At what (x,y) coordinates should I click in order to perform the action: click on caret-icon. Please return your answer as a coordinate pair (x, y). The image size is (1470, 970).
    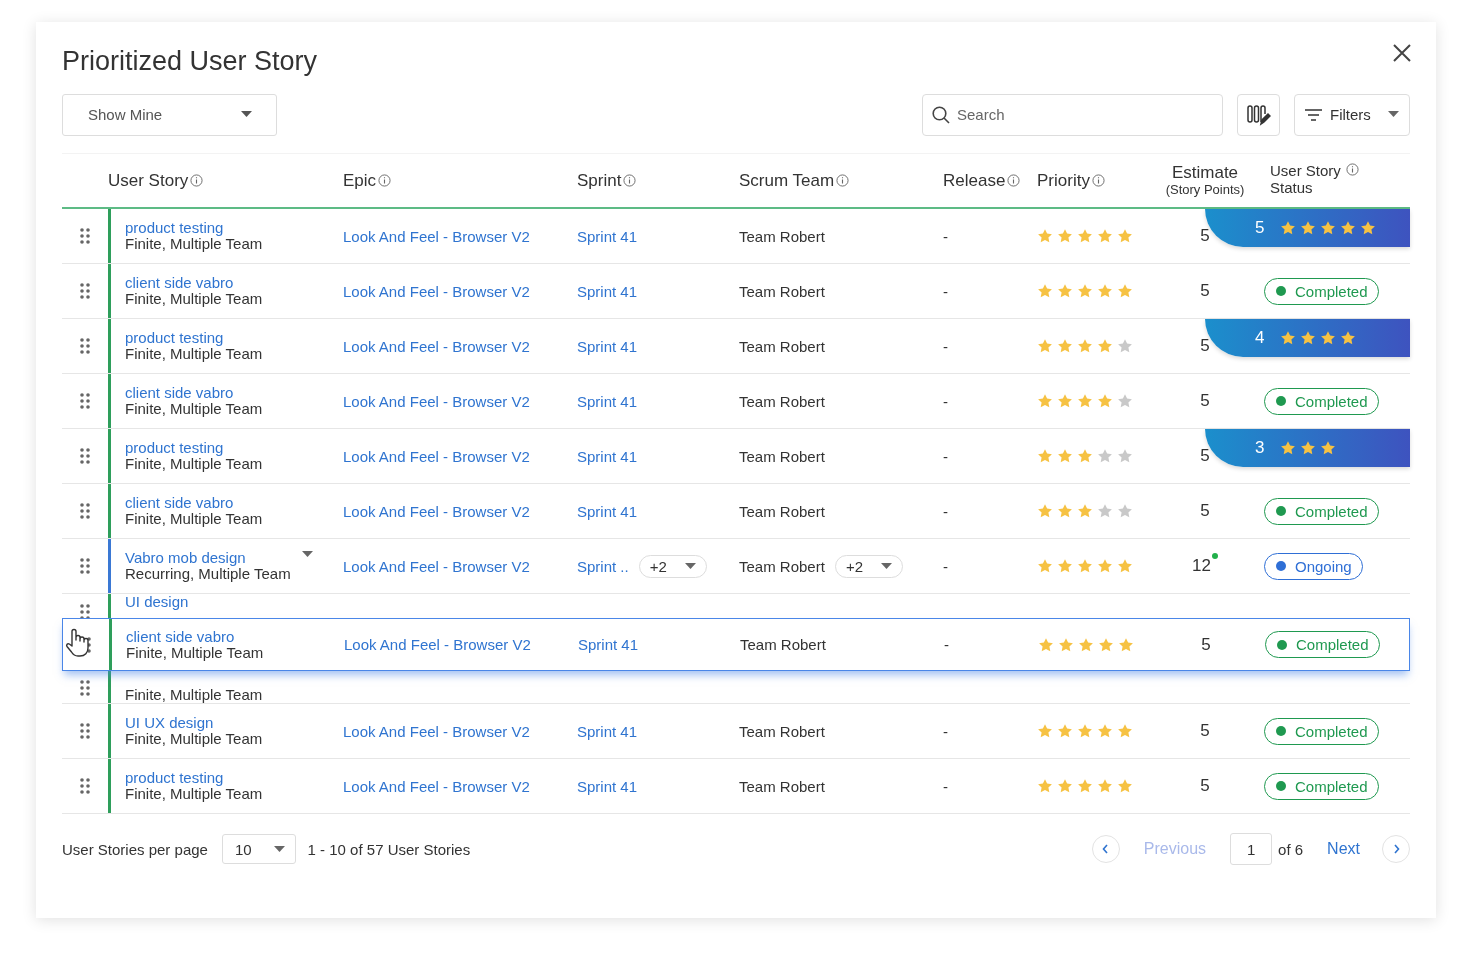
    Looking at the image, I should click on (246, 114).